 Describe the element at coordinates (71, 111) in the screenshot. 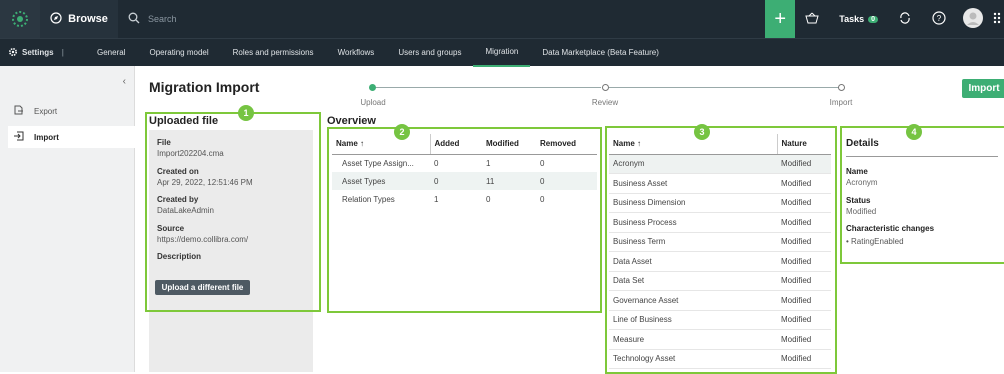

I see `sidebar-item-export: Export` at that location.